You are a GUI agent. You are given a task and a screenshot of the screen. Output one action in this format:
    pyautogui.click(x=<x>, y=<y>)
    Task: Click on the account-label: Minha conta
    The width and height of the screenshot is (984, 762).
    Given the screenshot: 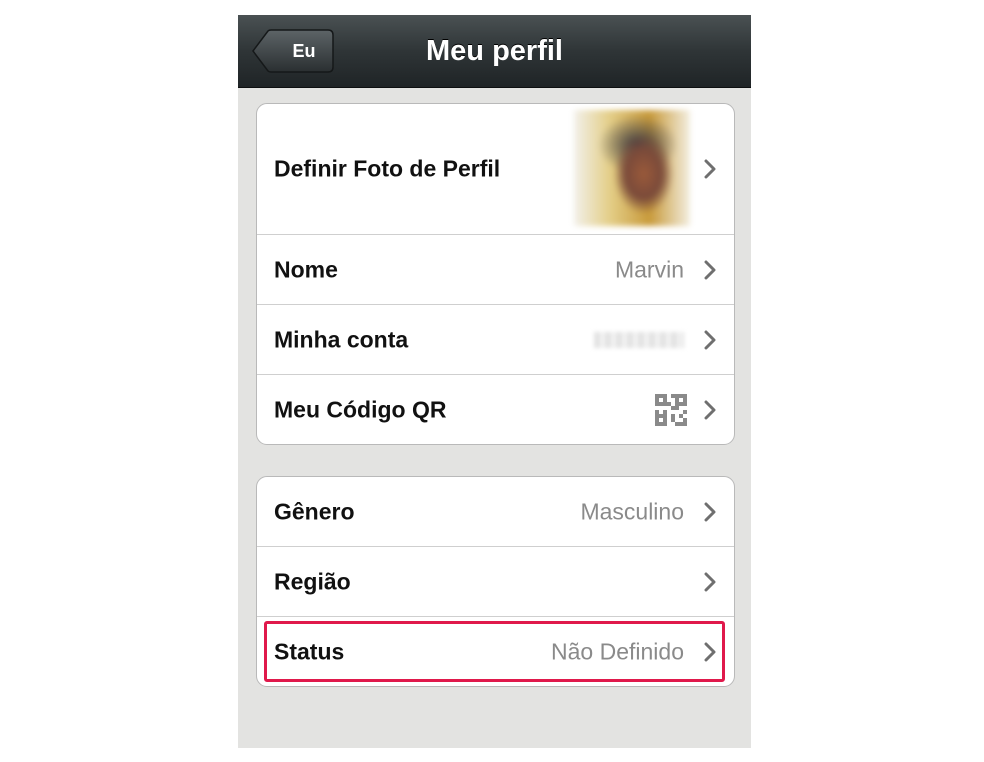 What is the action you would take?
    pyautogui.click(x=341, y=339)
    